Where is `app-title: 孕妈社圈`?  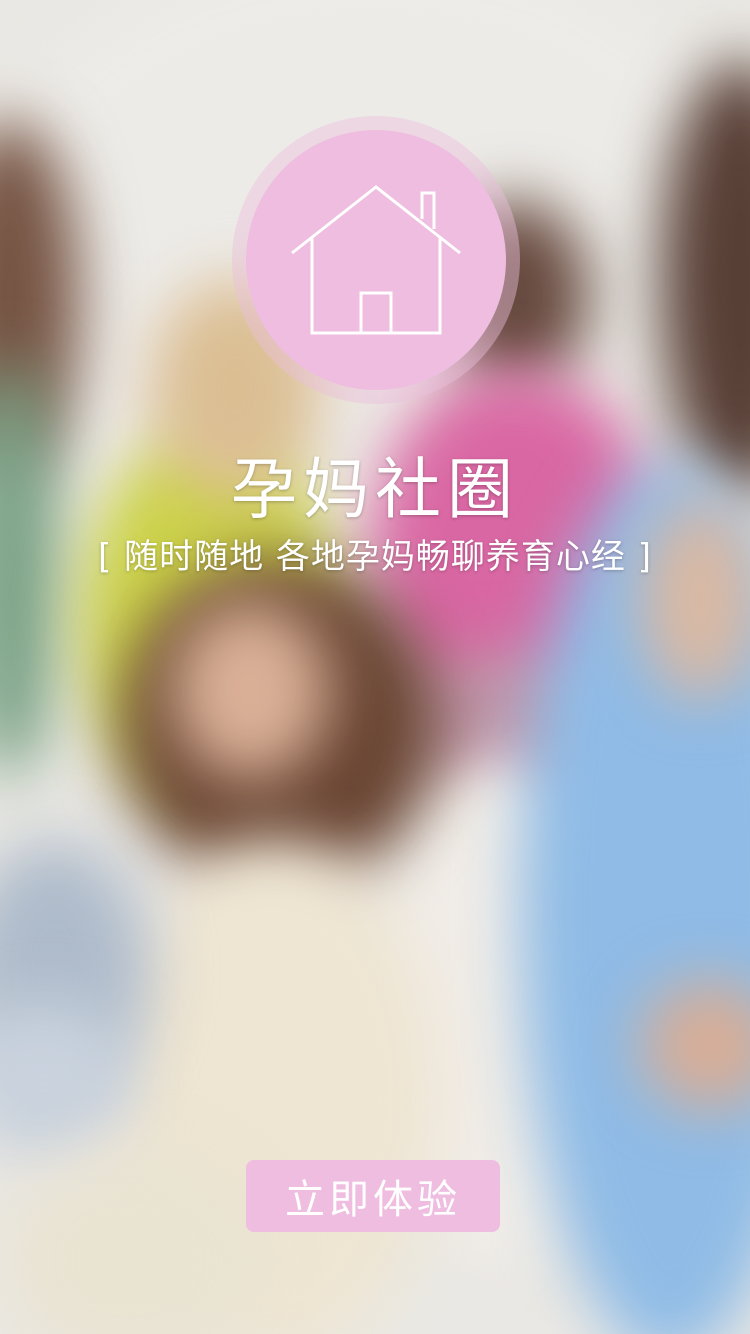 app-title: 孕妈社圈 is located at coordinates (375, 489).